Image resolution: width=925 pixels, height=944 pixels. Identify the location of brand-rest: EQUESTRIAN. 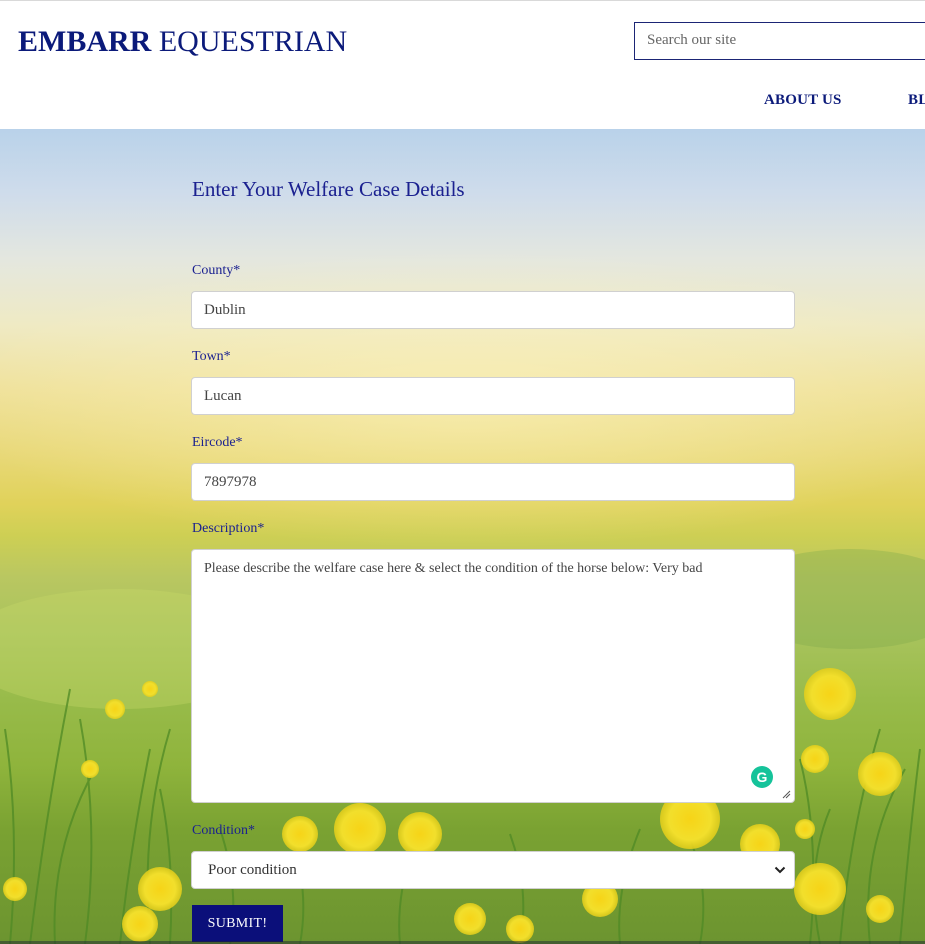
(249, 41).